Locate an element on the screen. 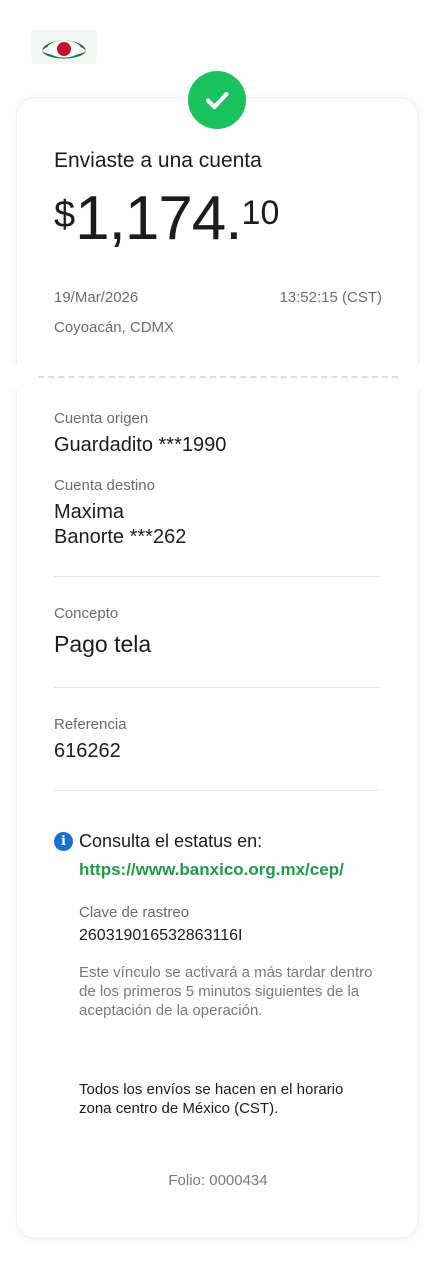 The image size is (436, 1280). currency-symbol: $ is located at coordinates (65, 215).